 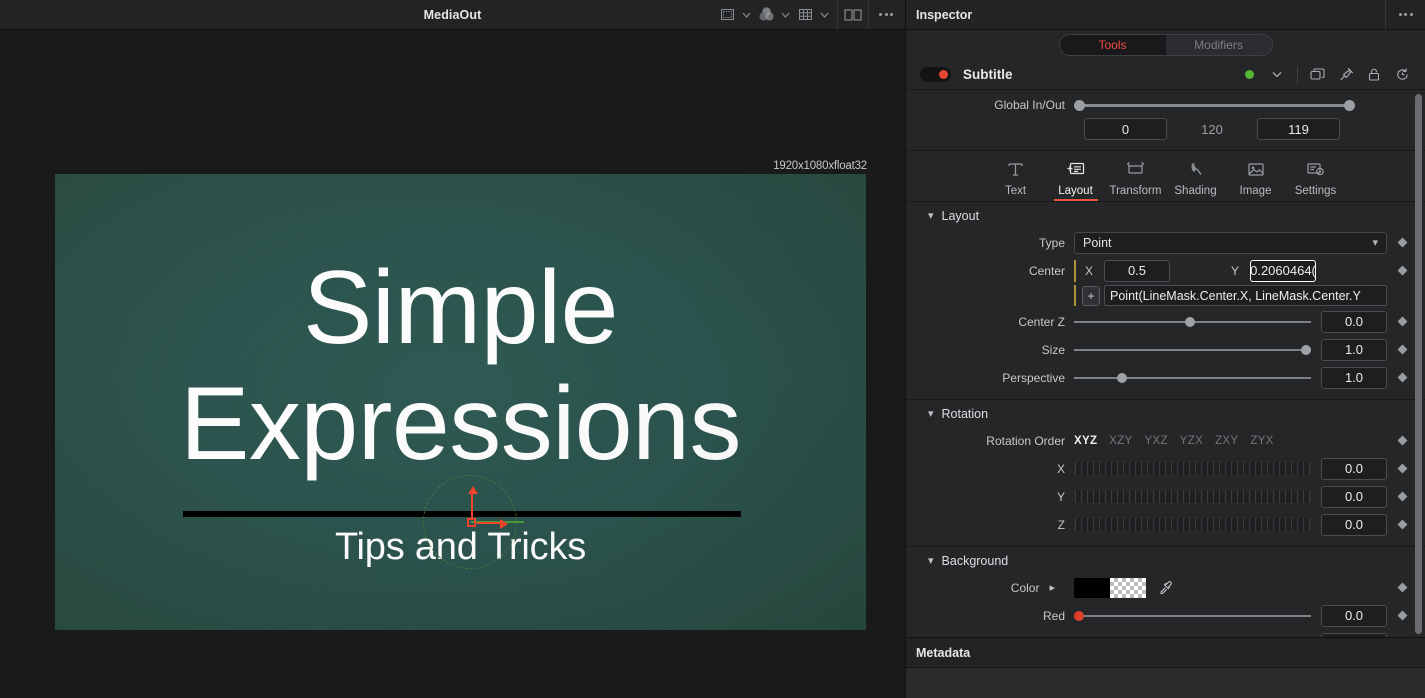 I want to click on copy-icon, so click(x=1318, y=75).